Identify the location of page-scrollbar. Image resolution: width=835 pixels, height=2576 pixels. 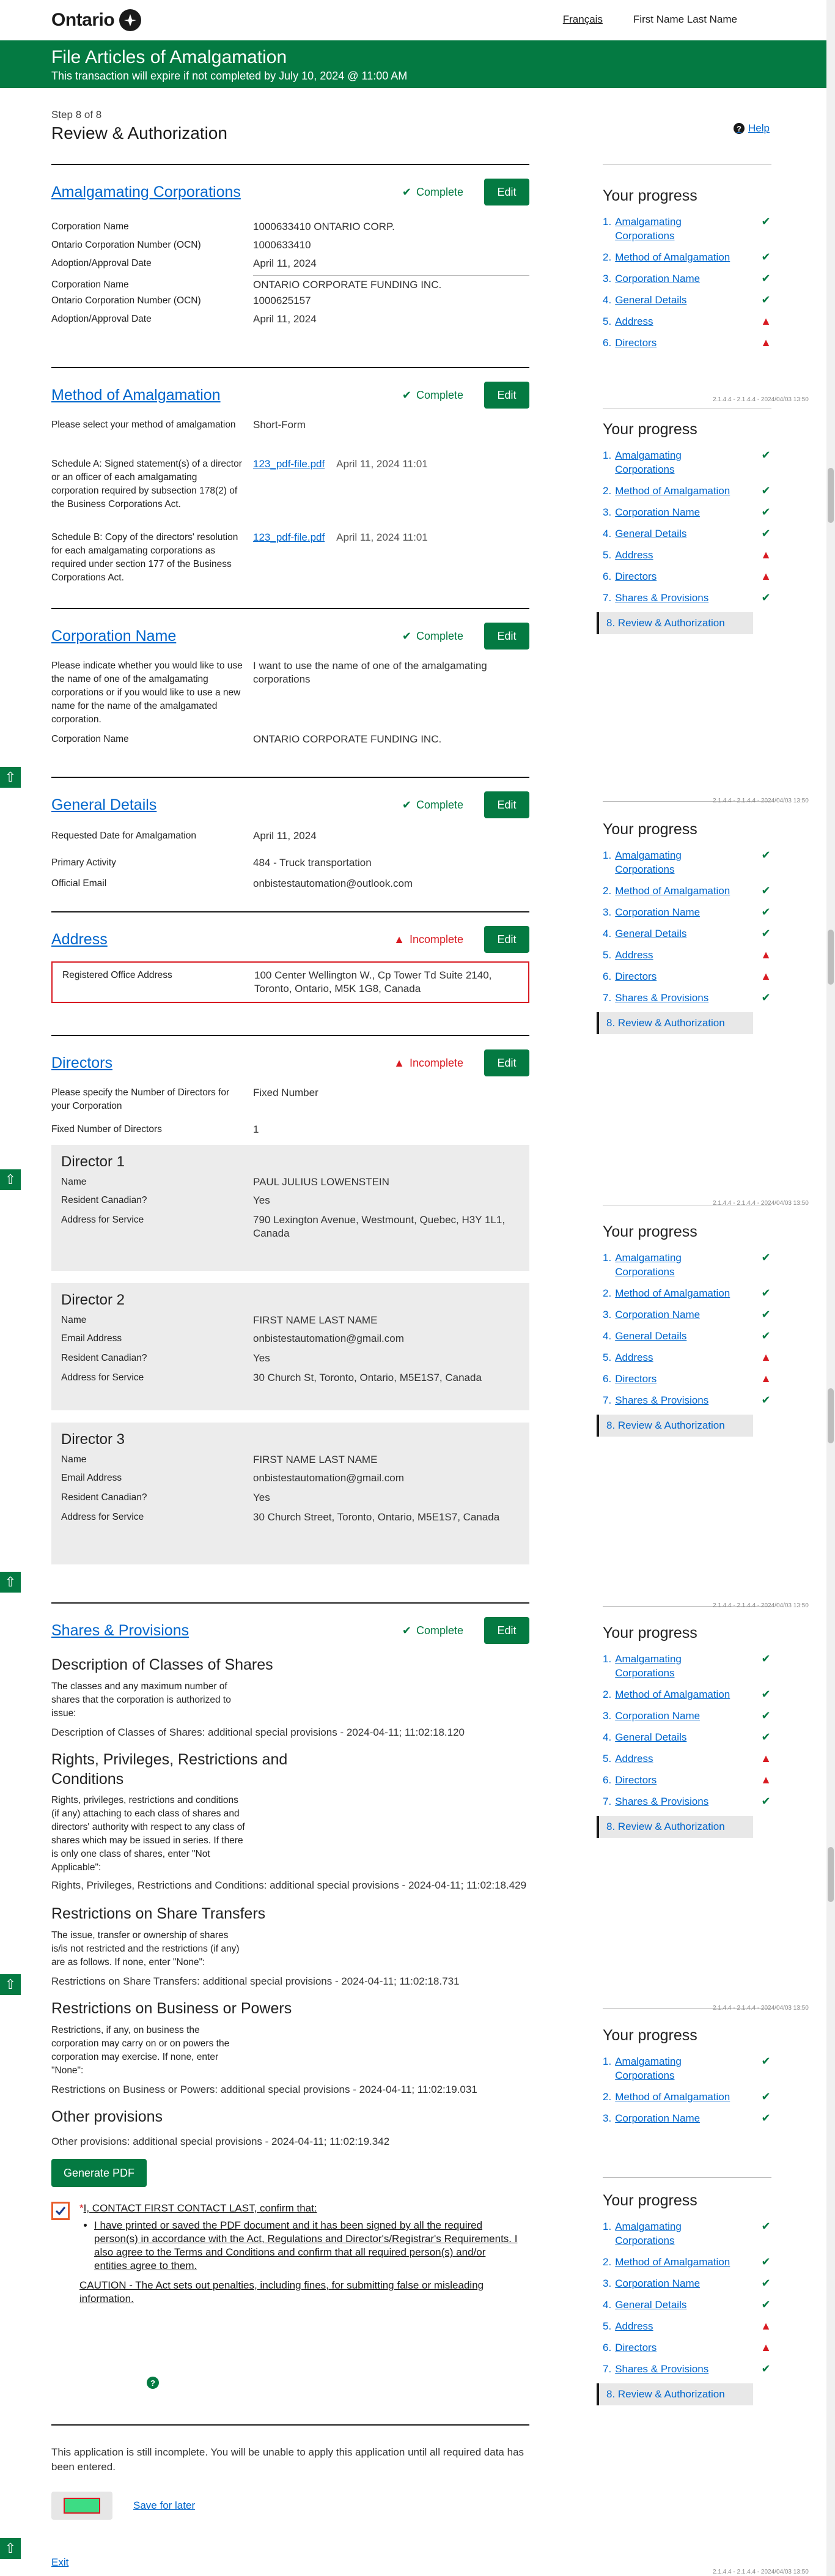
(830, 1288).